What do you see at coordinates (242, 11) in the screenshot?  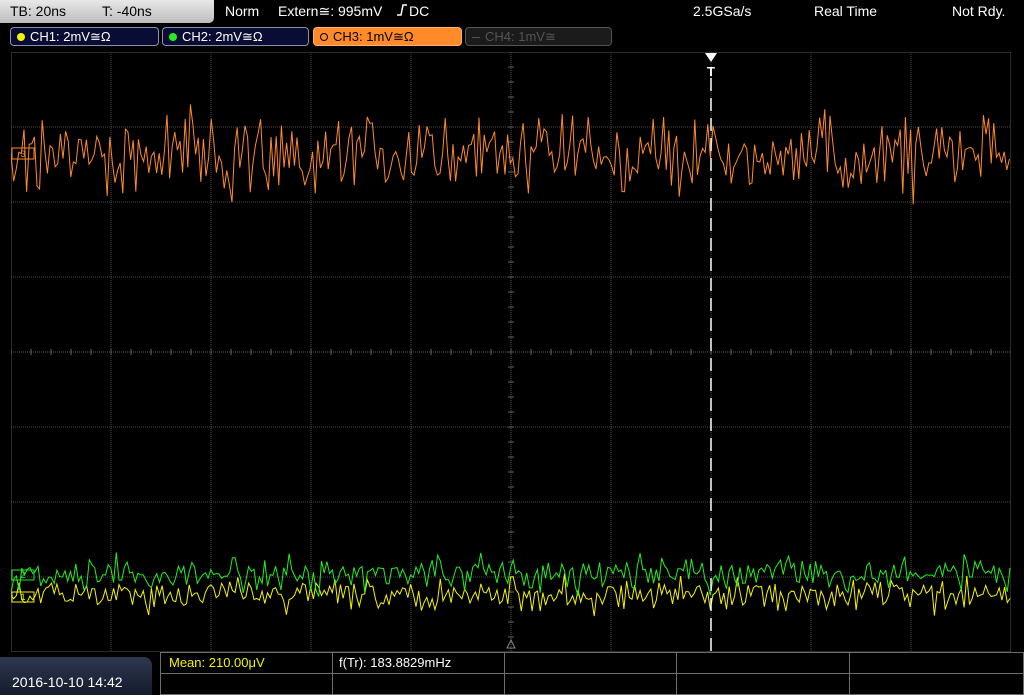 I see `acquisition-mode: Norm` at bounding box center [242, 11].